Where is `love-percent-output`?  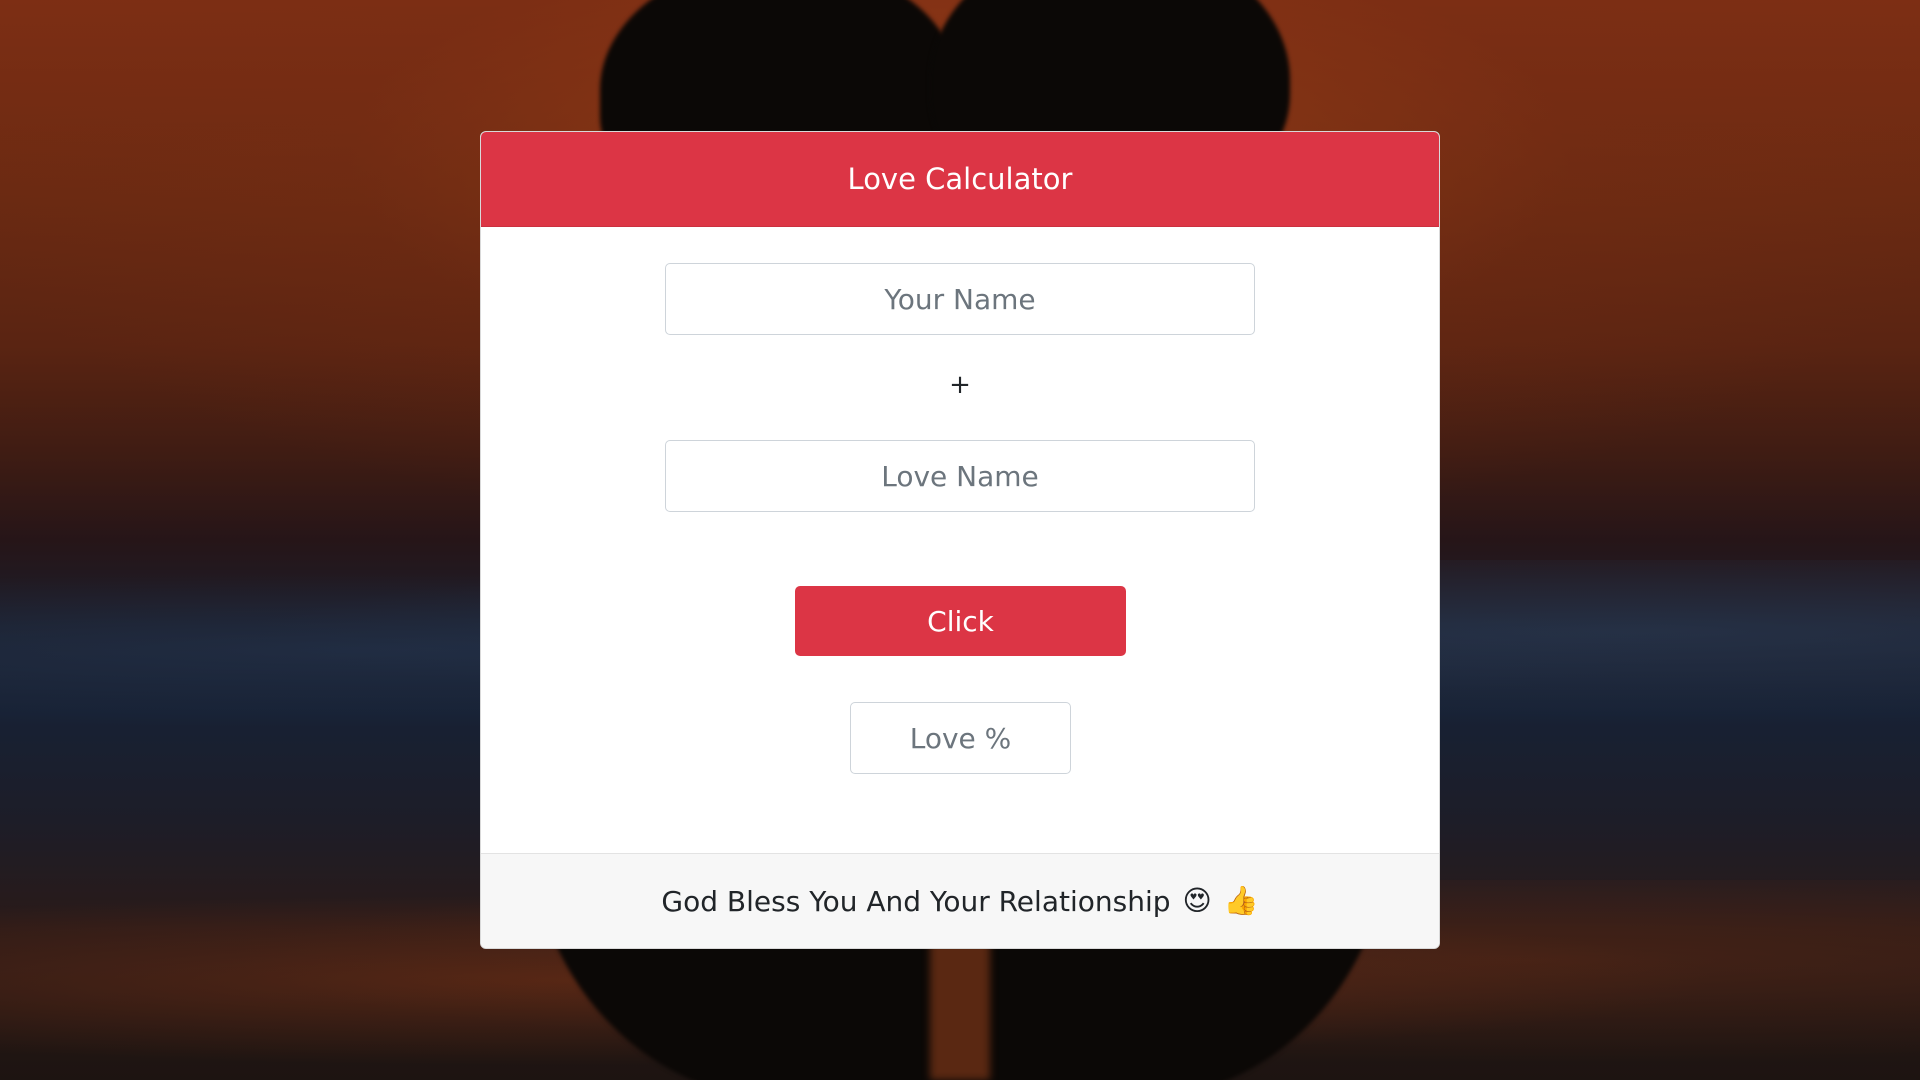
love-percent-output is located at coordinates (960, 738).